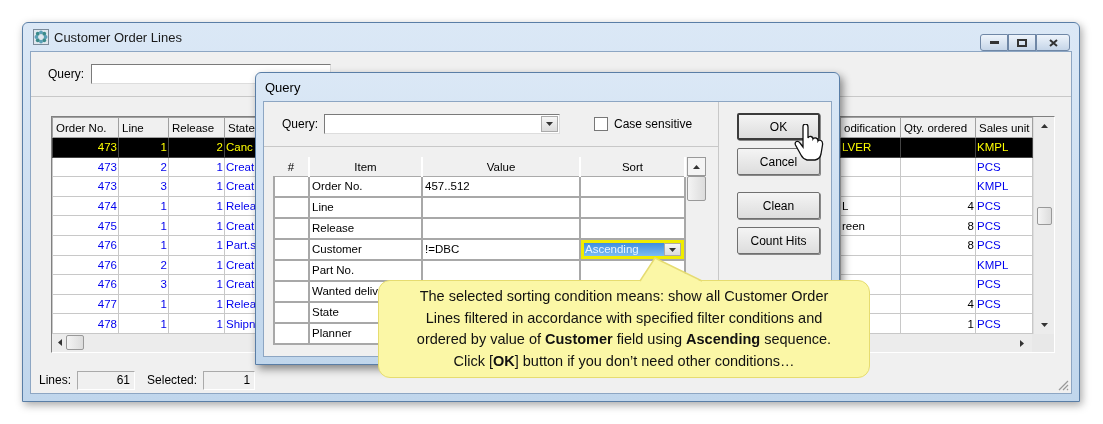 The width and height of the screenshot is (1103, 424). Describe the element at coordinates (196, 127) in the screenshot. I see `column-header: Release` at that location.